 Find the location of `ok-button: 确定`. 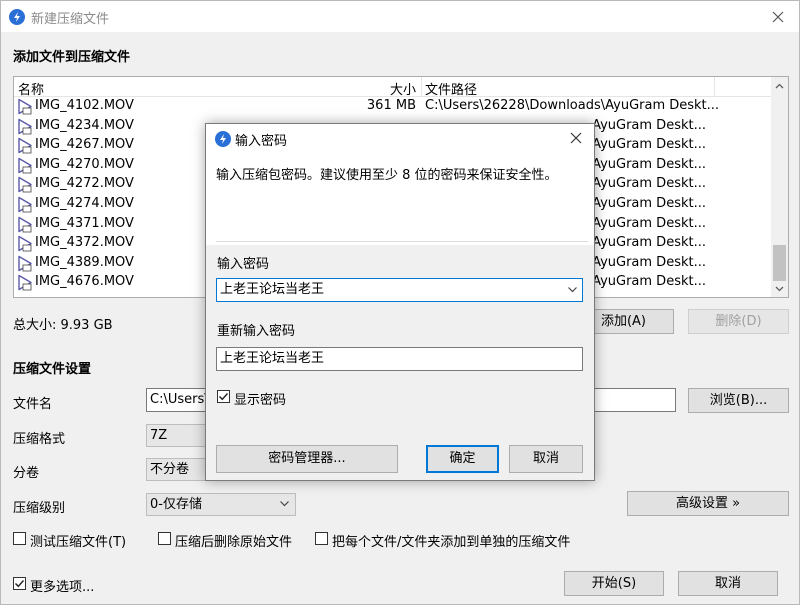

ok-button: 确定 is located at coordinates (462, 459).